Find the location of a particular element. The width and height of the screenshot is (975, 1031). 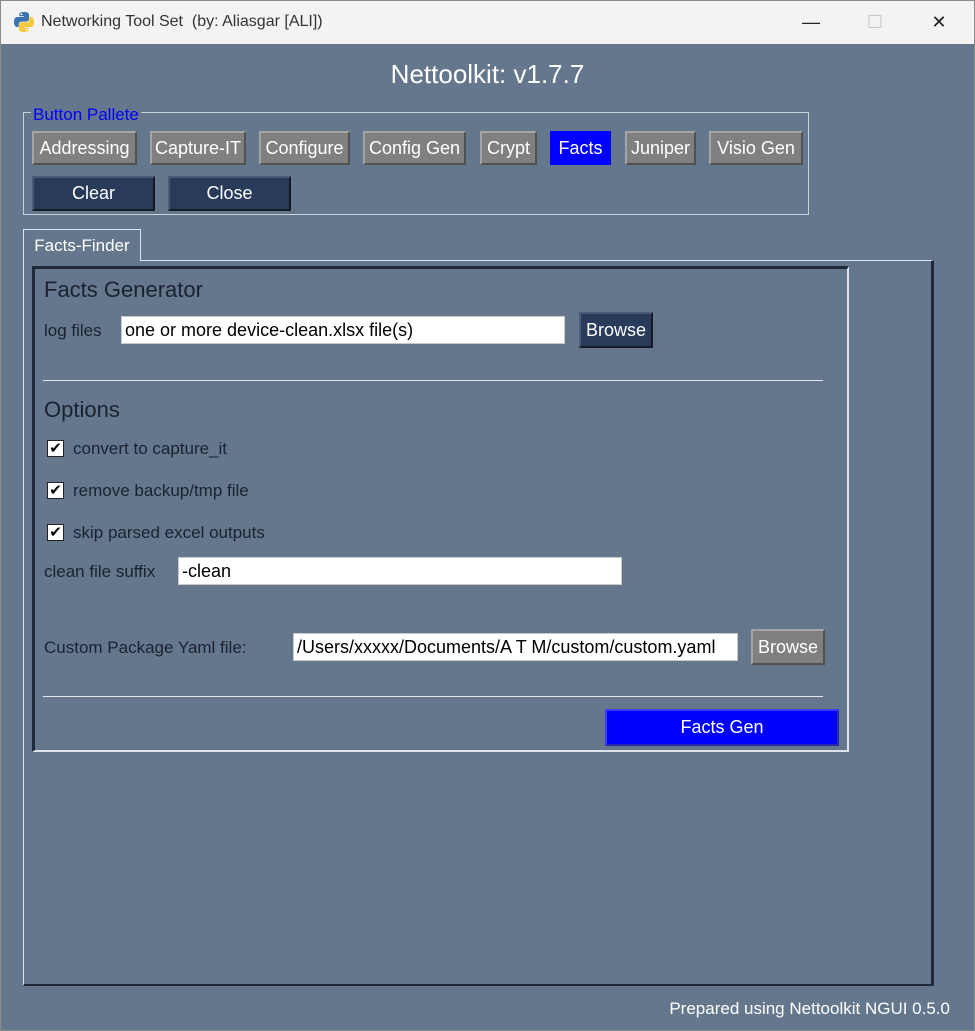

addressing-button: Addressing is located at coordinates (84, 148).